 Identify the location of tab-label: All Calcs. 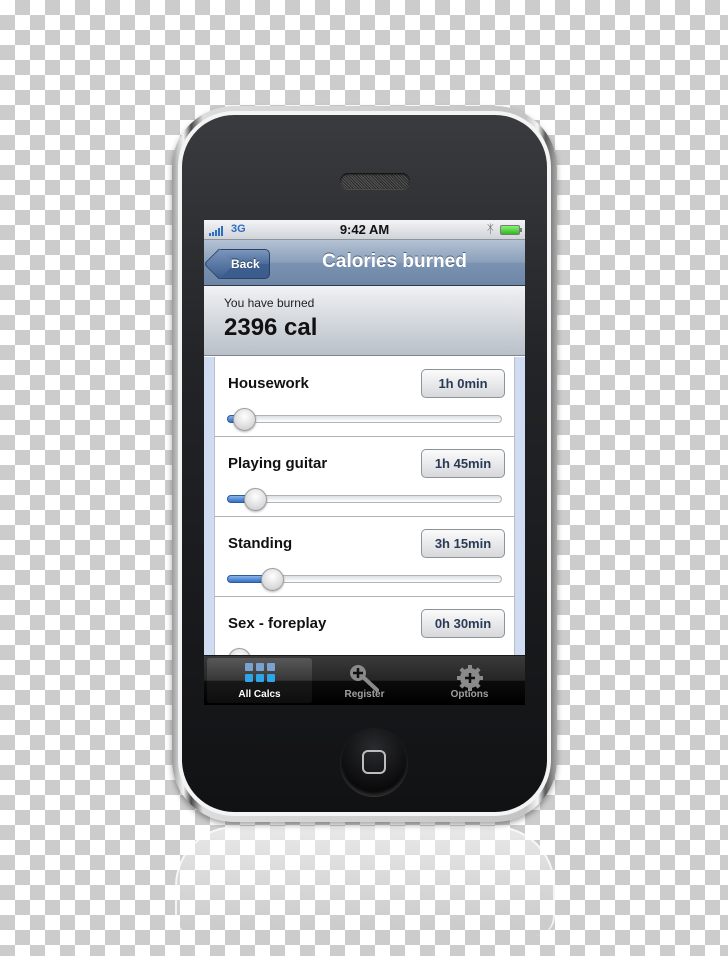
(259, 694).